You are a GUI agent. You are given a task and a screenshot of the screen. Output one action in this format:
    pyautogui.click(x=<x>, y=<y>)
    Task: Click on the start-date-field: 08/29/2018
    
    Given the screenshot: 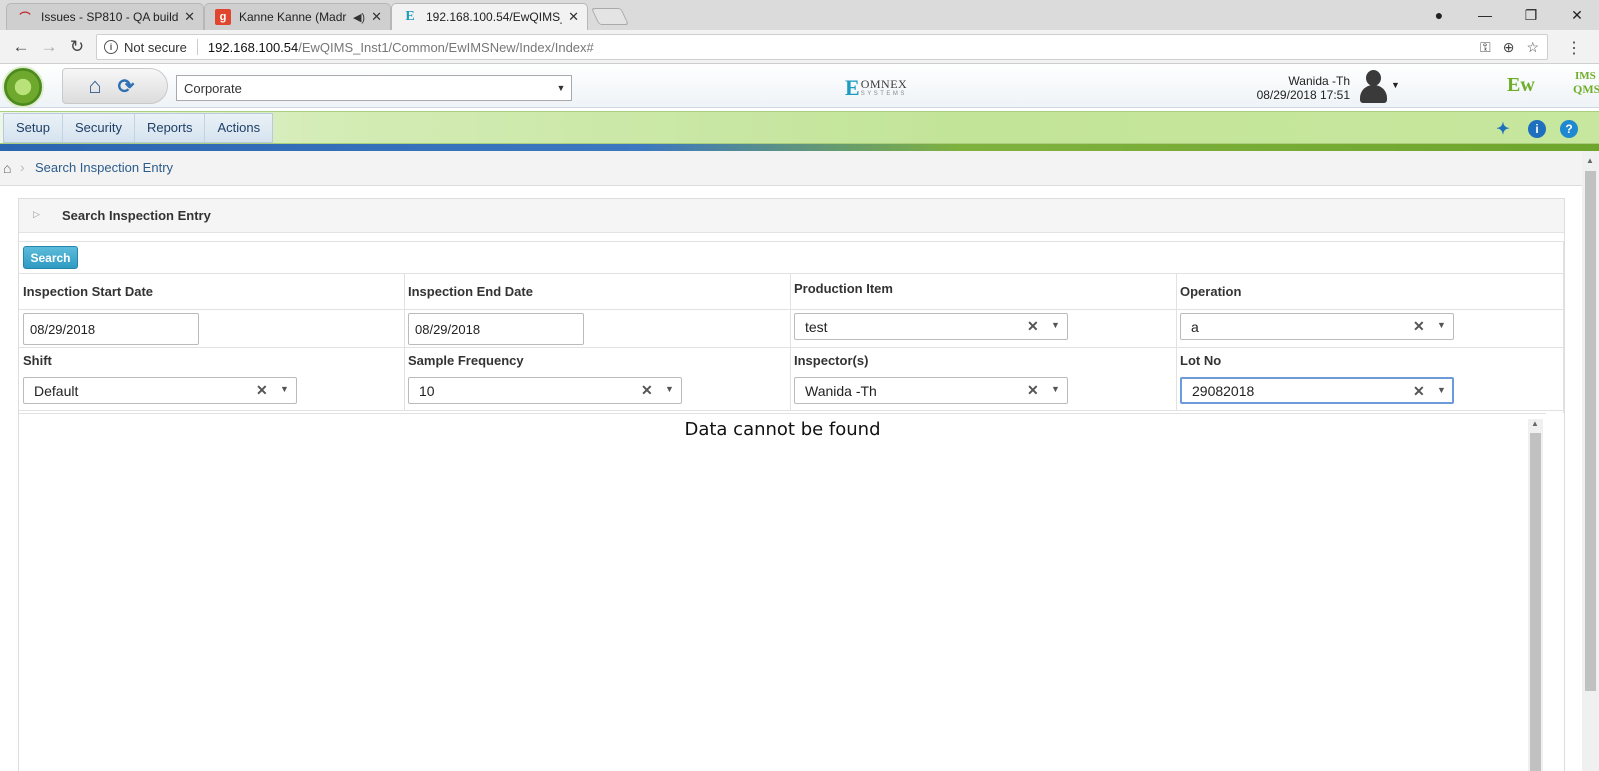 What is the action you would take?
    pyautogui.click(x=111, y=329)
    